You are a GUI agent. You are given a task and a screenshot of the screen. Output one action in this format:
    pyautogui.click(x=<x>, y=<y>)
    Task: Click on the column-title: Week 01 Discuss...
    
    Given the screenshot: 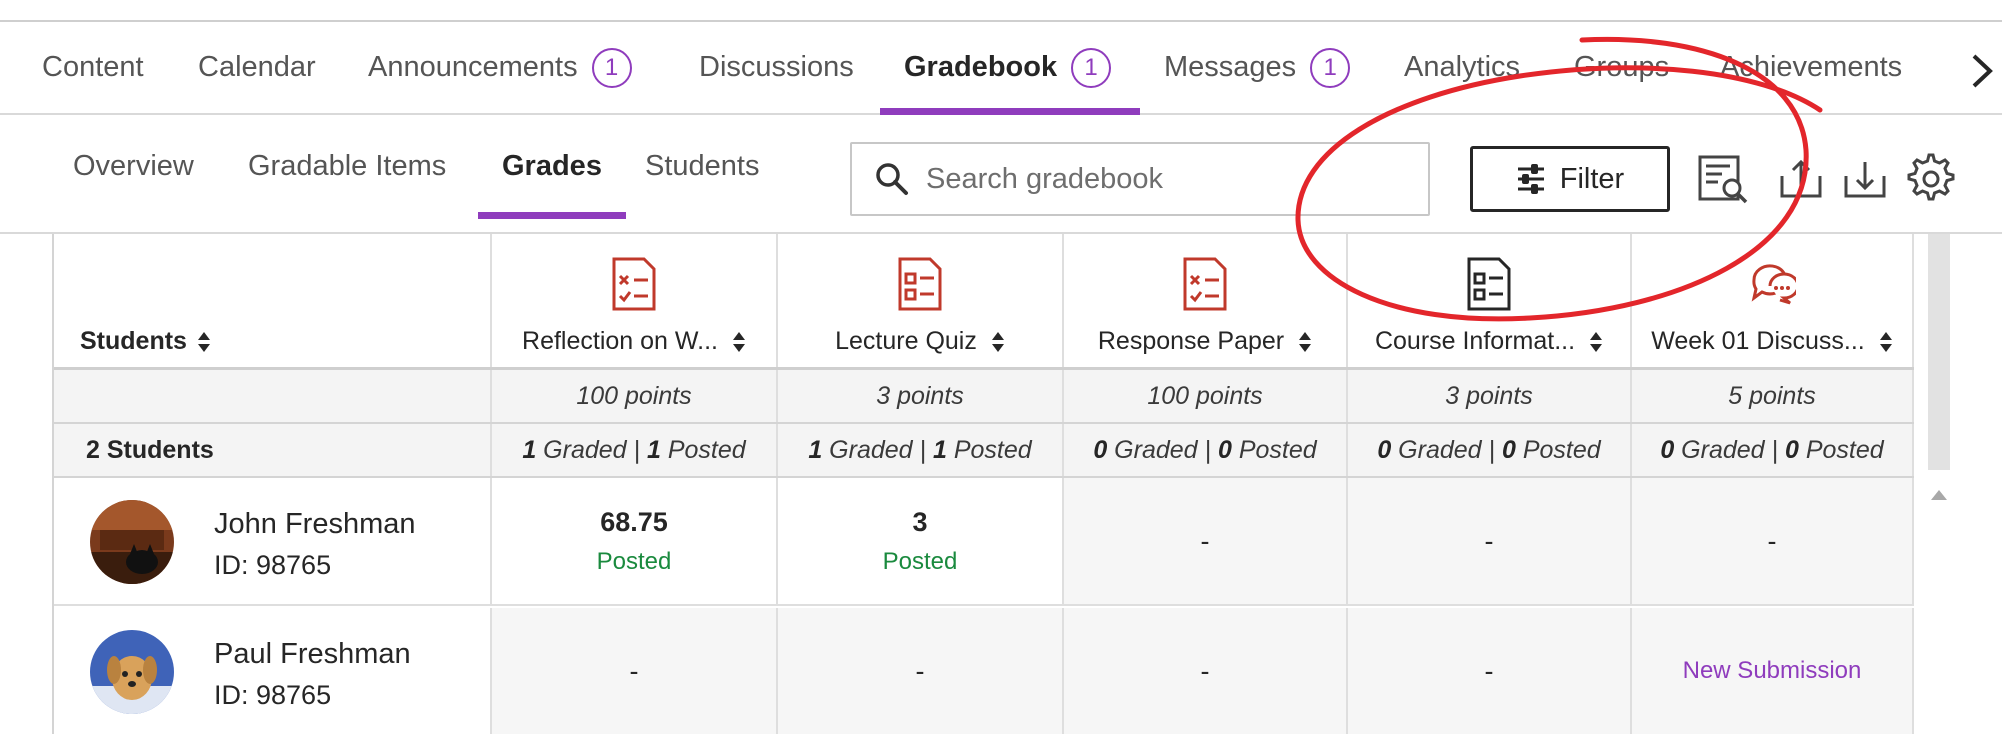 What is the action you would take?
    pyautogui.click(x=1758, y=341)
    